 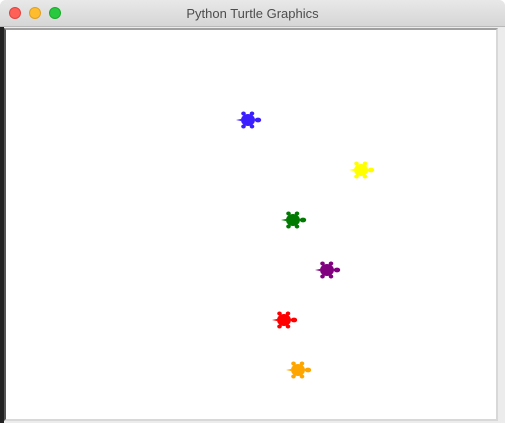 I want to click on turtle-blue-icon, so click(x=249, y=120).